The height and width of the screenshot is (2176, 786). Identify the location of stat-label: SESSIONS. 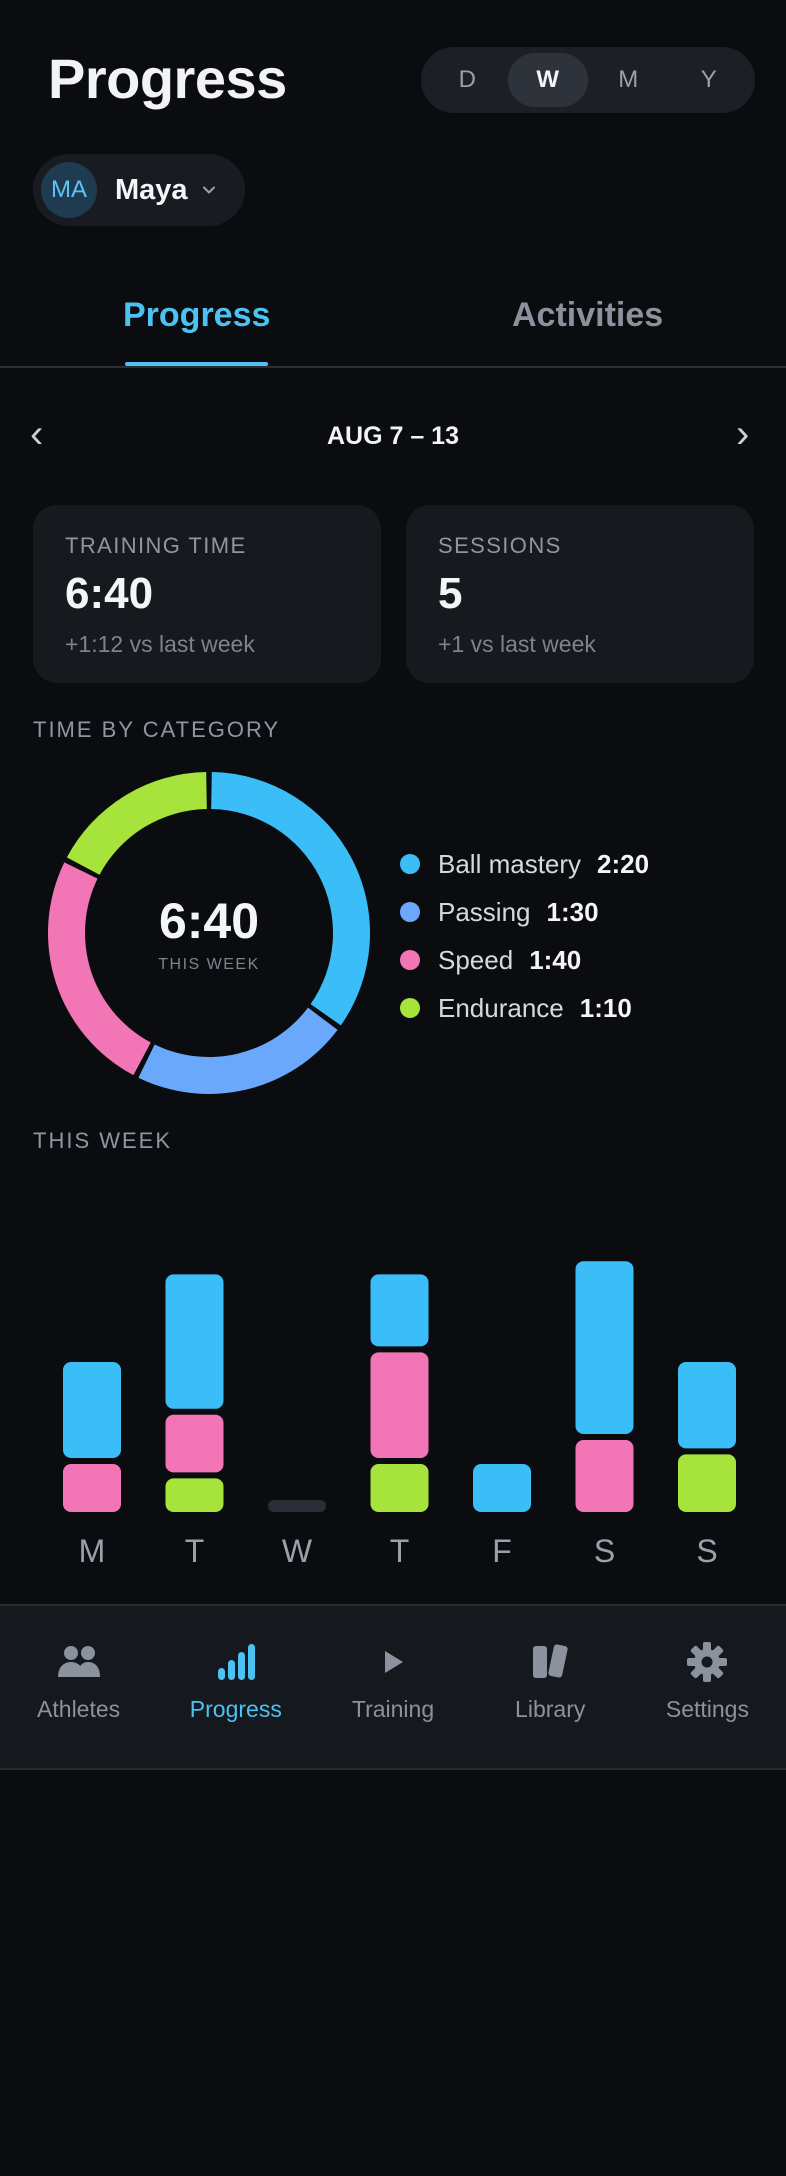
(500, 545).